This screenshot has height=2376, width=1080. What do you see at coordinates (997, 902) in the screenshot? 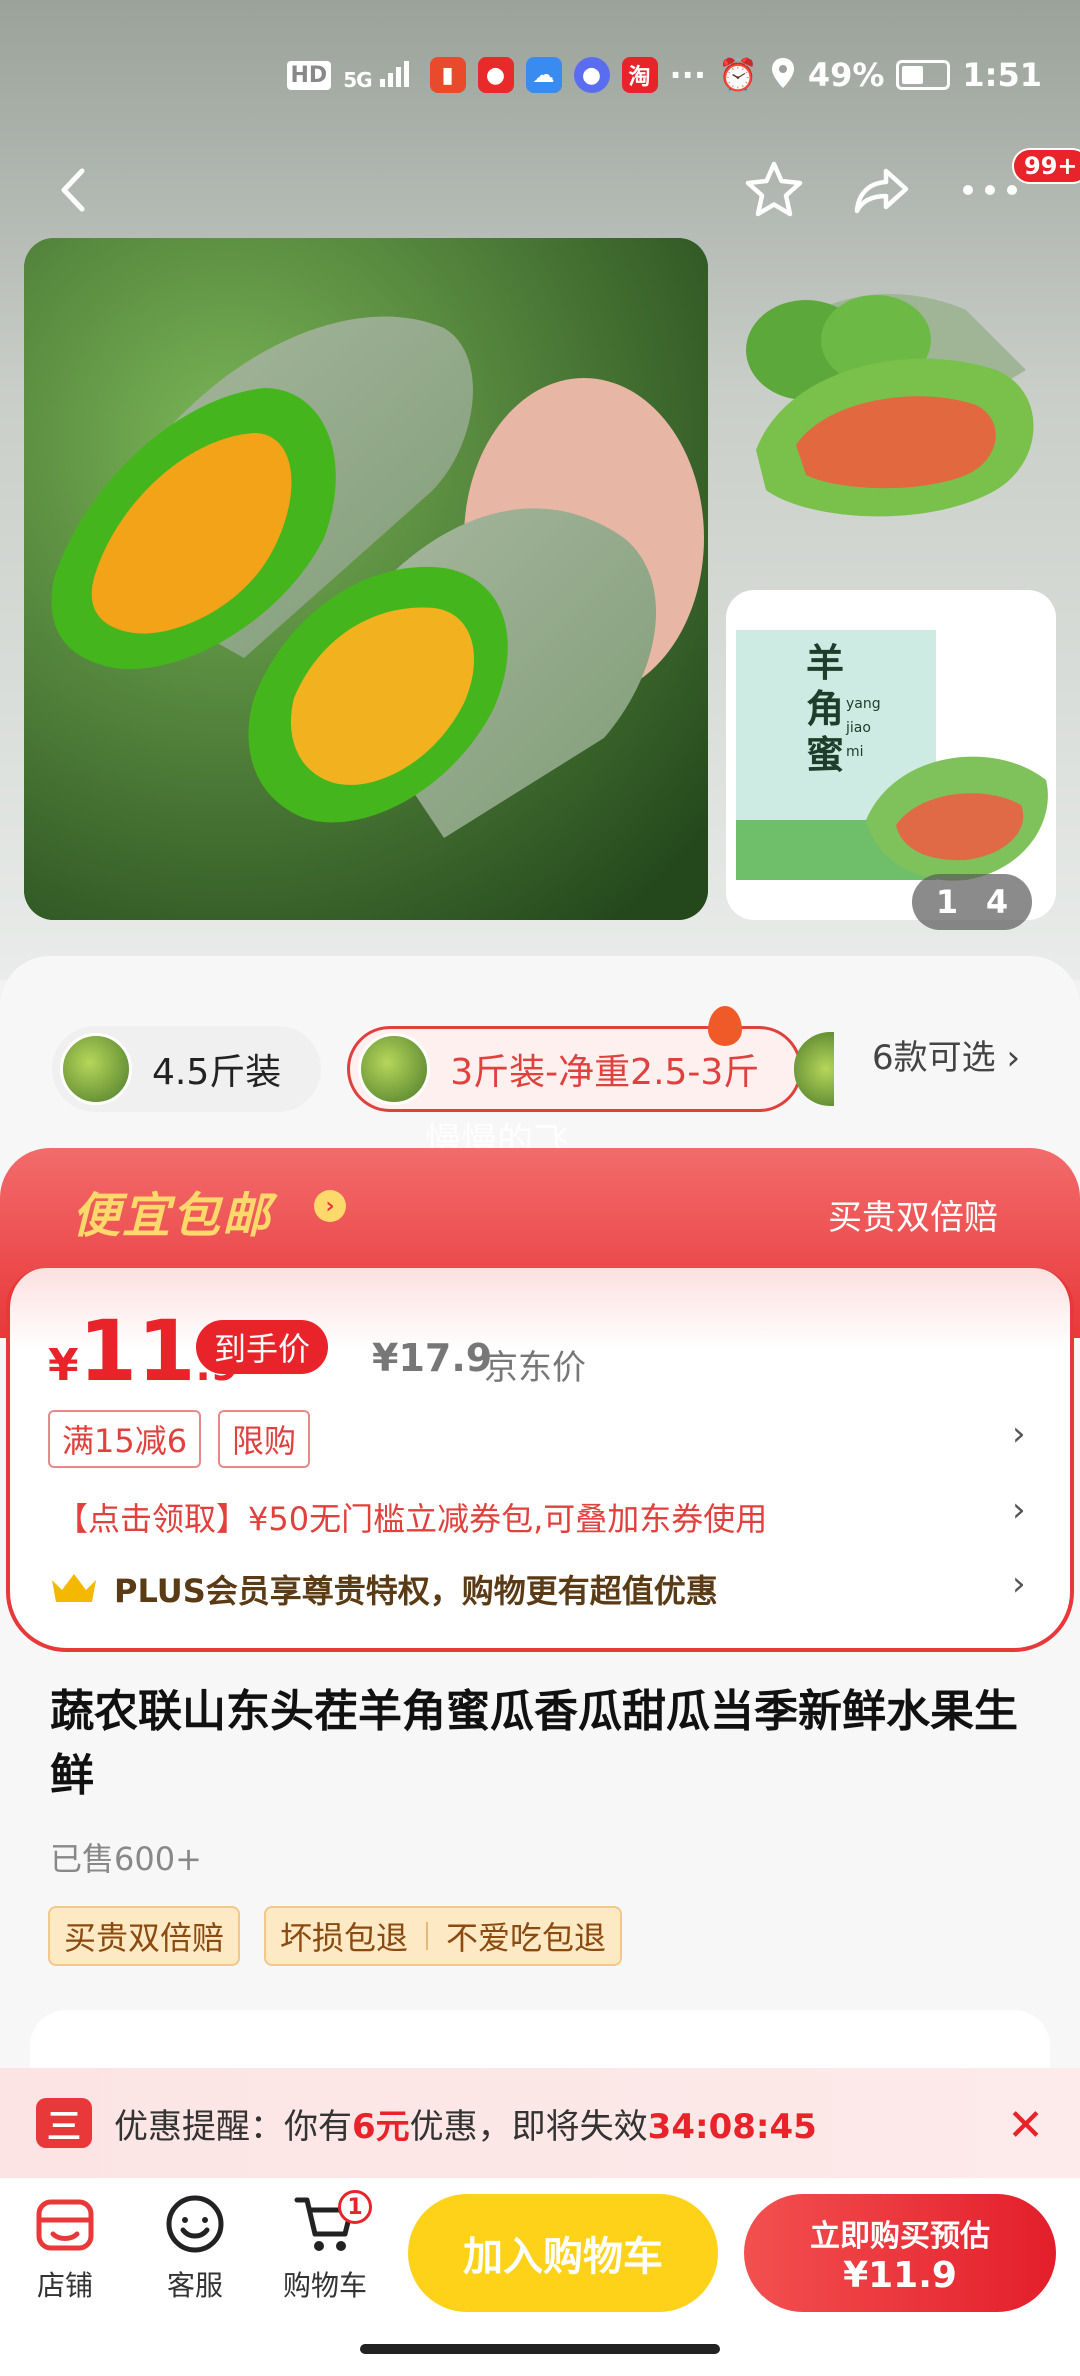
I see `total-pages: 4` at bounding box center [997, 902].